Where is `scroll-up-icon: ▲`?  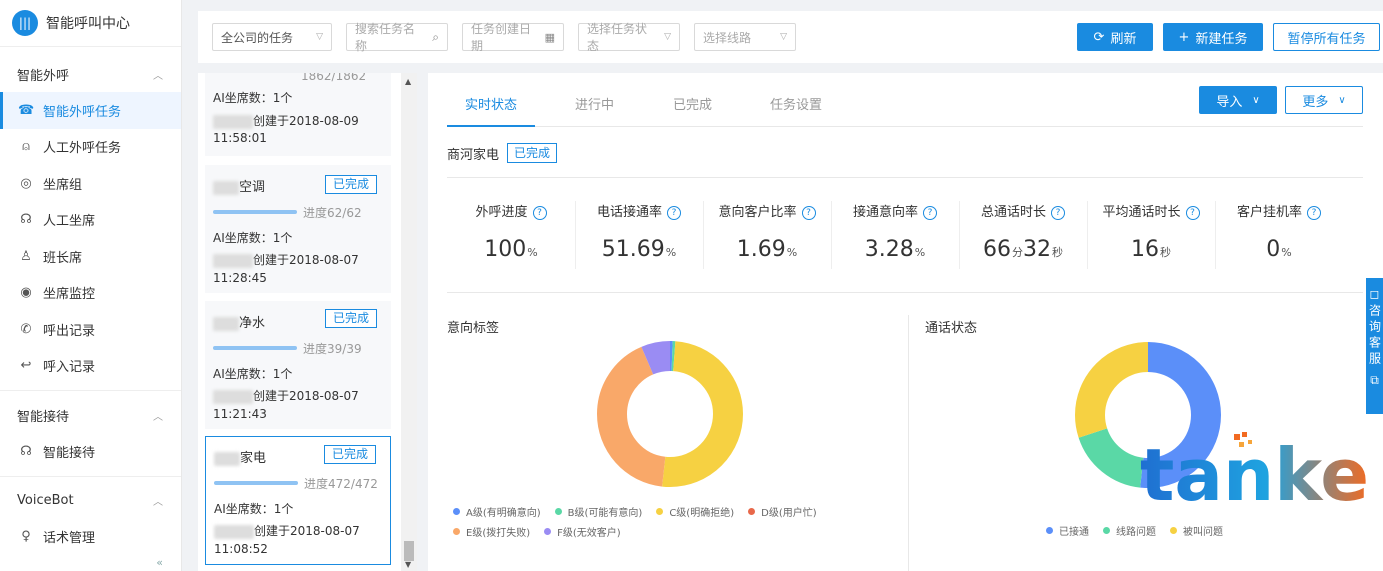
scroll-up-icon: ▲ is located at coordinates (408, 81).